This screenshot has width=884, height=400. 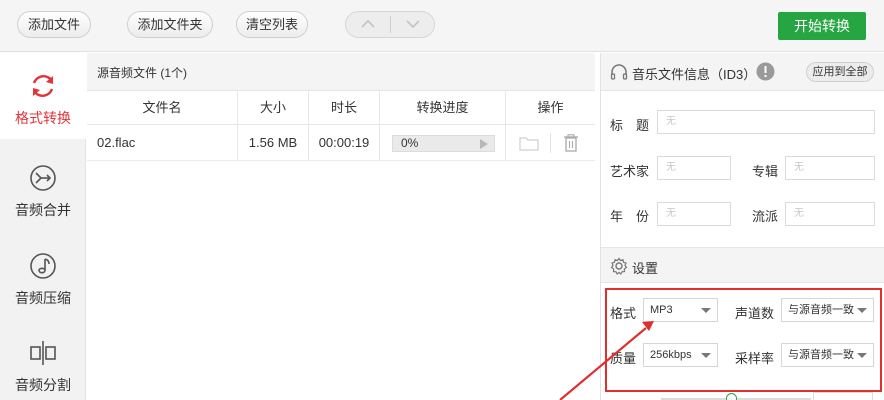 What do you see at coordinates (606, 360) in the screenshot?
I see `annotation-arrow` at bounding box center [606, 360].